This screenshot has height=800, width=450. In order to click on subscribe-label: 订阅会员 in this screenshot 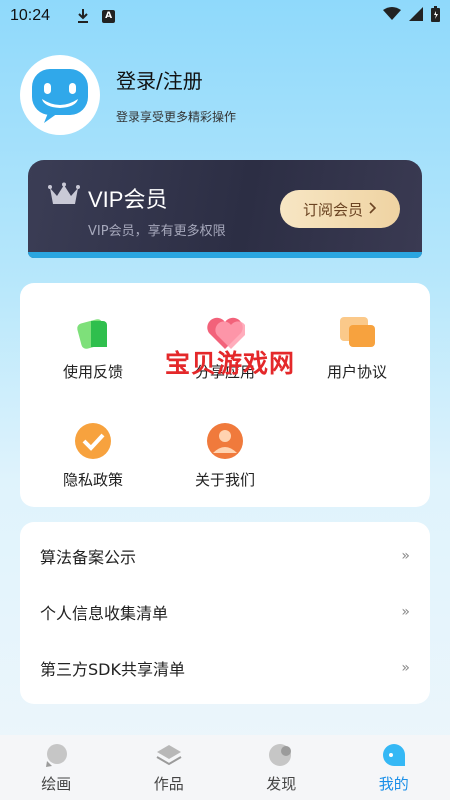, I will do `click(332, 209)`.